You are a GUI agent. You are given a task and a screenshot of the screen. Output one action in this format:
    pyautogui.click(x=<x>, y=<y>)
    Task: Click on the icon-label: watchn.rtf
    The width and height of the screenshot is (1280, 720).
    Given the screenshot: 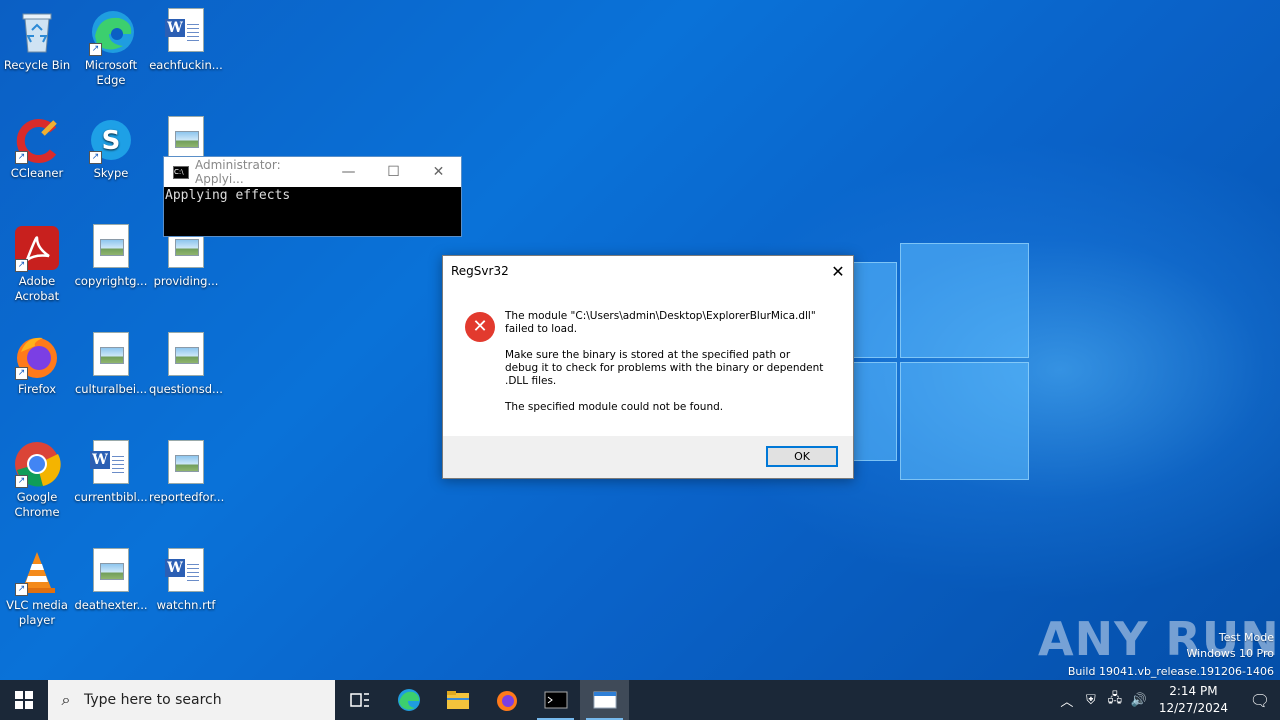 What is the action you would take?
    pyautogui.click(x=186, y=605)
    